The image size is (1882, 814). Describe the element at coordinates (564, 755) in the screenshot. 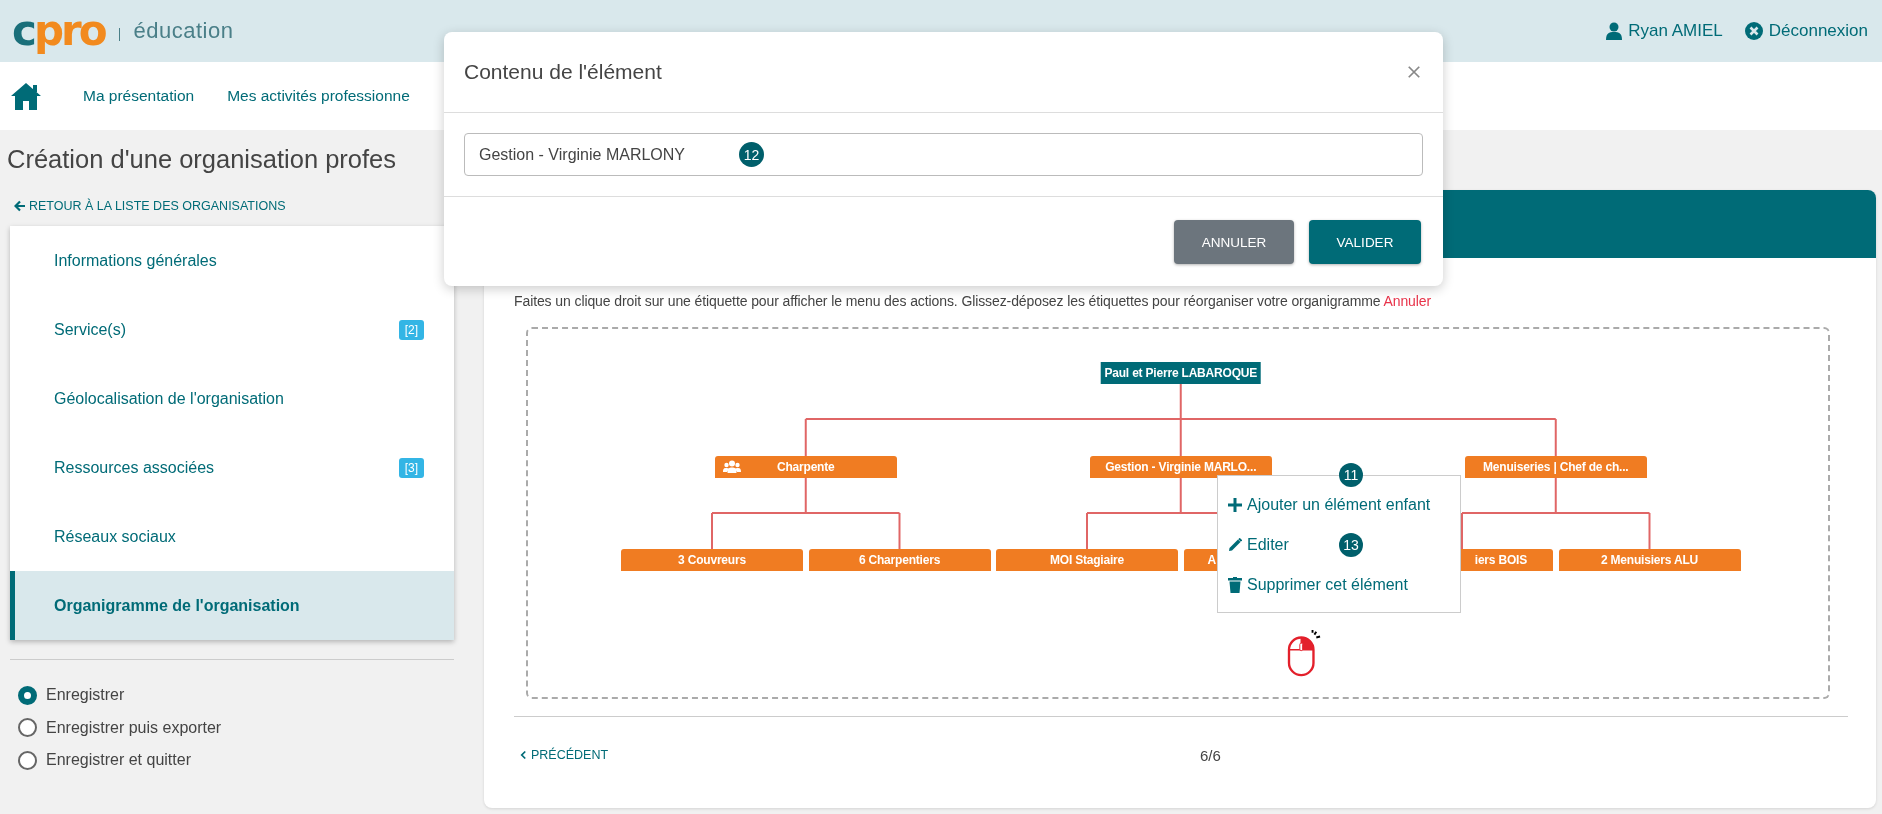

I see `previous-link: PRÉCÉDENT` at that location.